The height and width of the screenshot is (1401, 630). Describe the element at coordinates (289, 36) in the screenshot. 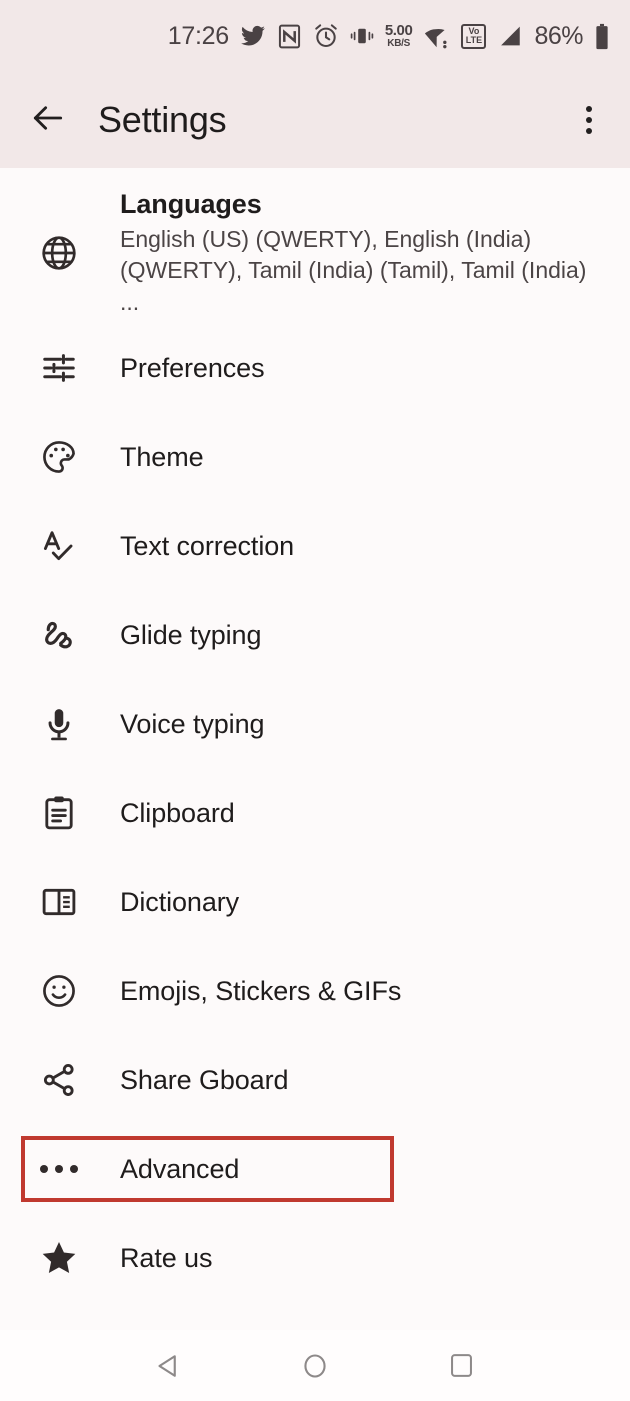

I see `nfc-icon` at that location.